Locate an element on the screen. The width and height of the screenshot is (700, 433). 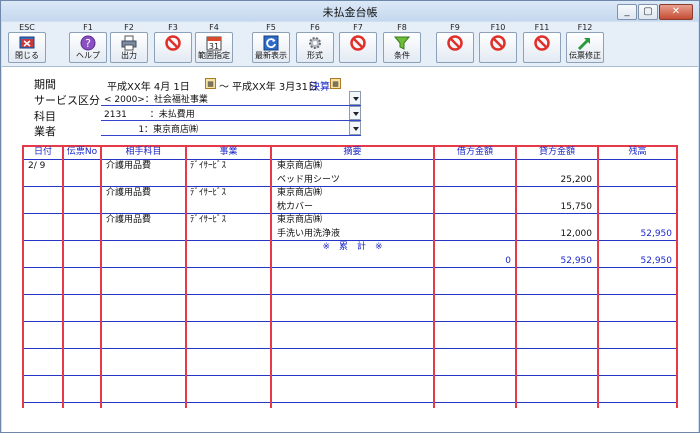
fkey-f8: F8 is located at coordinates (402, 27).